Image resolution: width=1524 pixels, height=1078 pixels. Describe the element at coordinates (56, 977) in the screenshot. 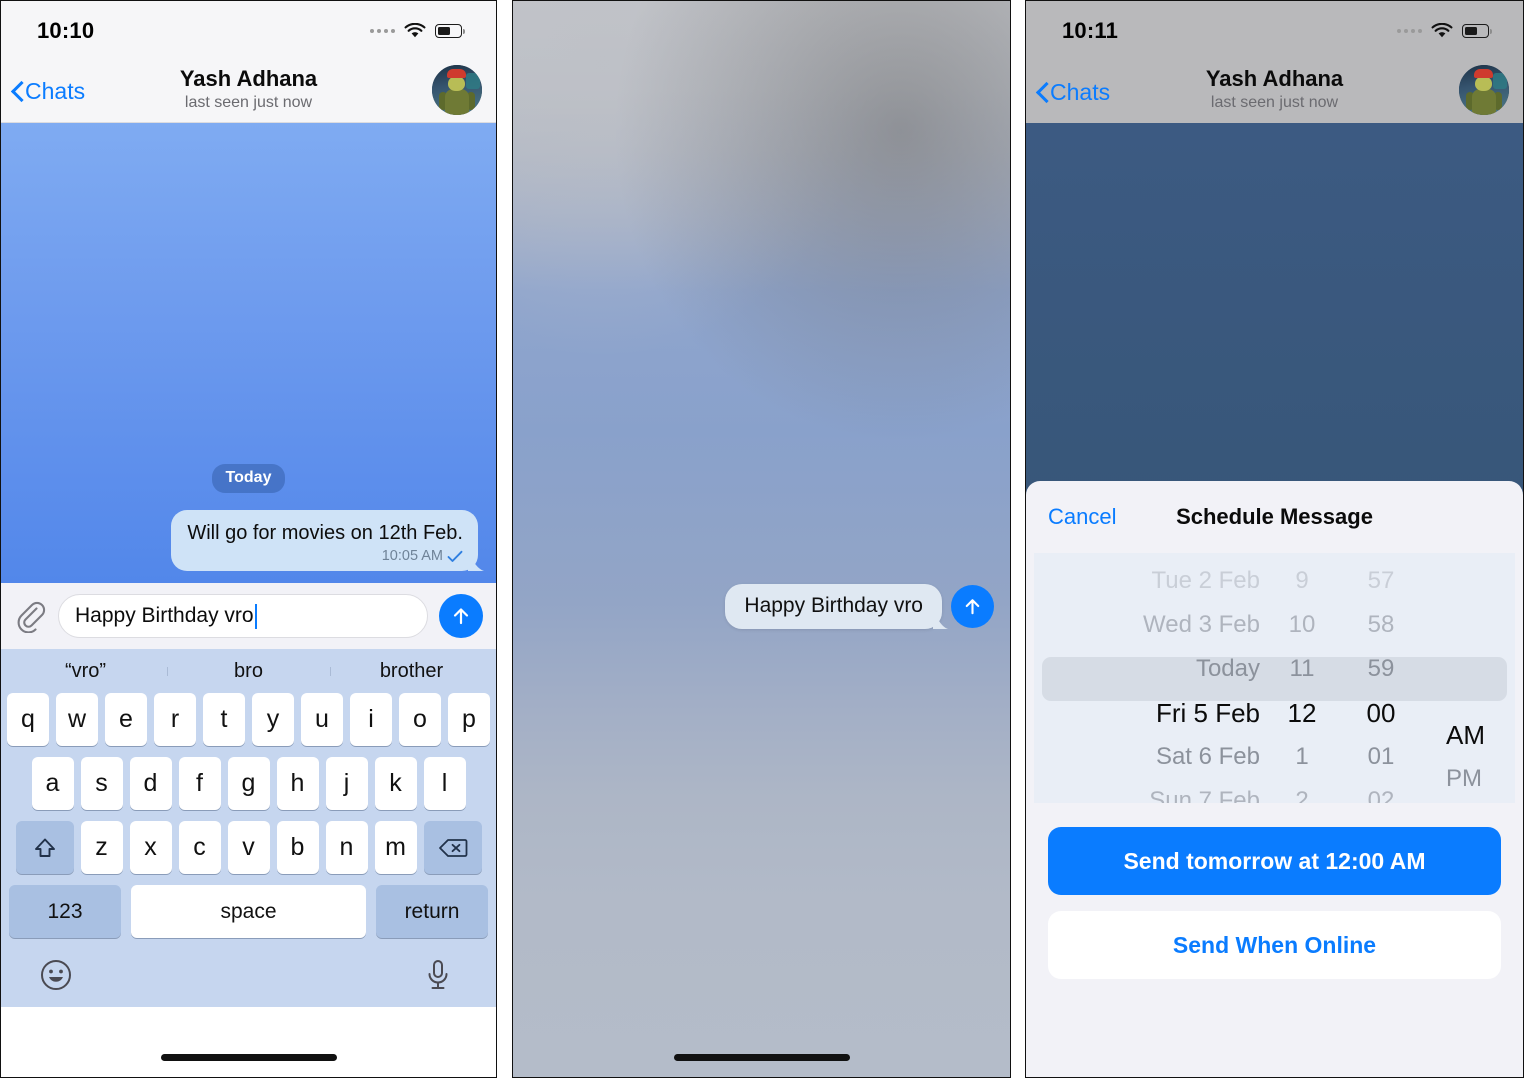

I see `emoji-smiley-icon` at that location.